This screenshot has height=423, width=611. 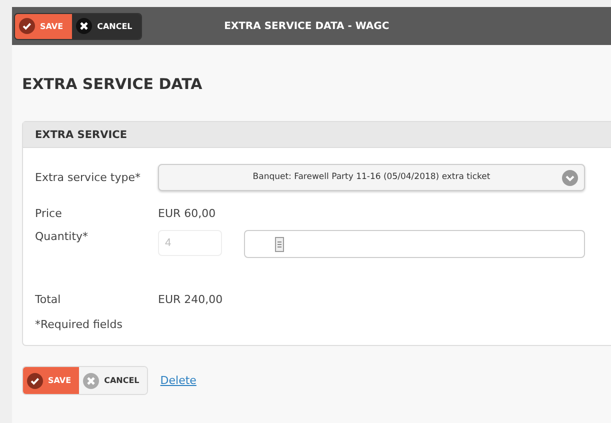 What do you see at coordinates (48, 299) in the screenshot?
I see `field-label: Total` at bounding box center [48, 299].